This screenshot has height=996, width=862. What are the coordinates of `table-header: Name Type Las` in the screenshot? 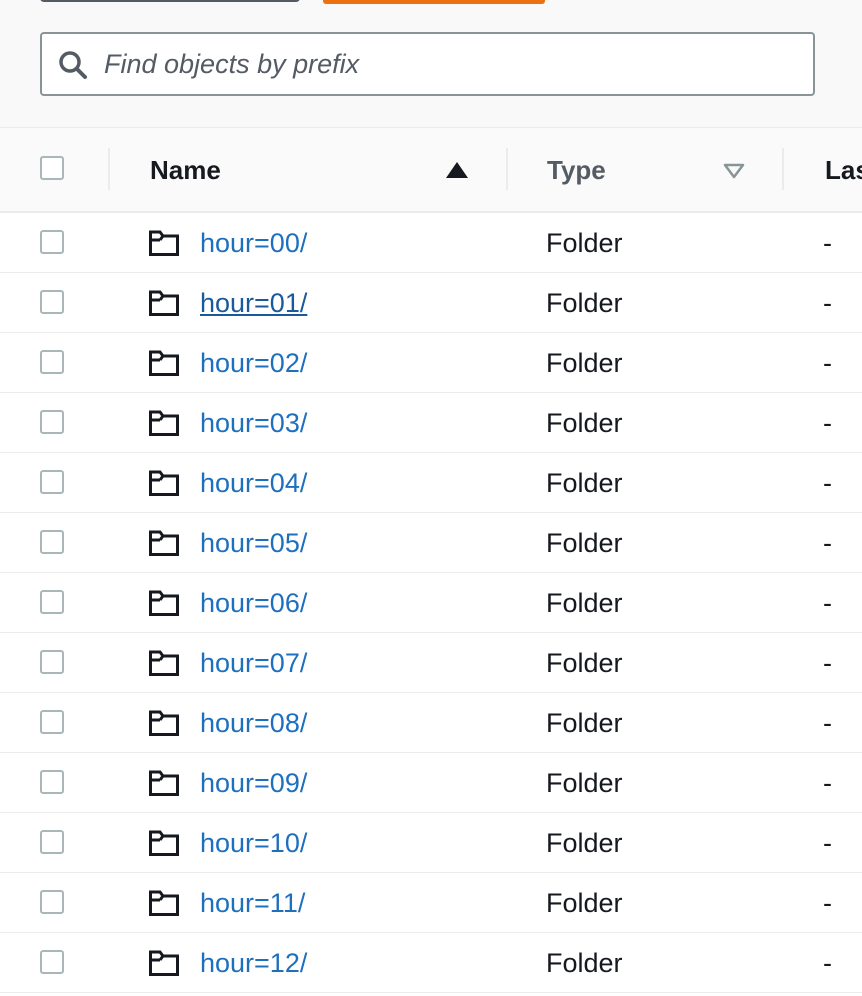 It's located at (431, 170).